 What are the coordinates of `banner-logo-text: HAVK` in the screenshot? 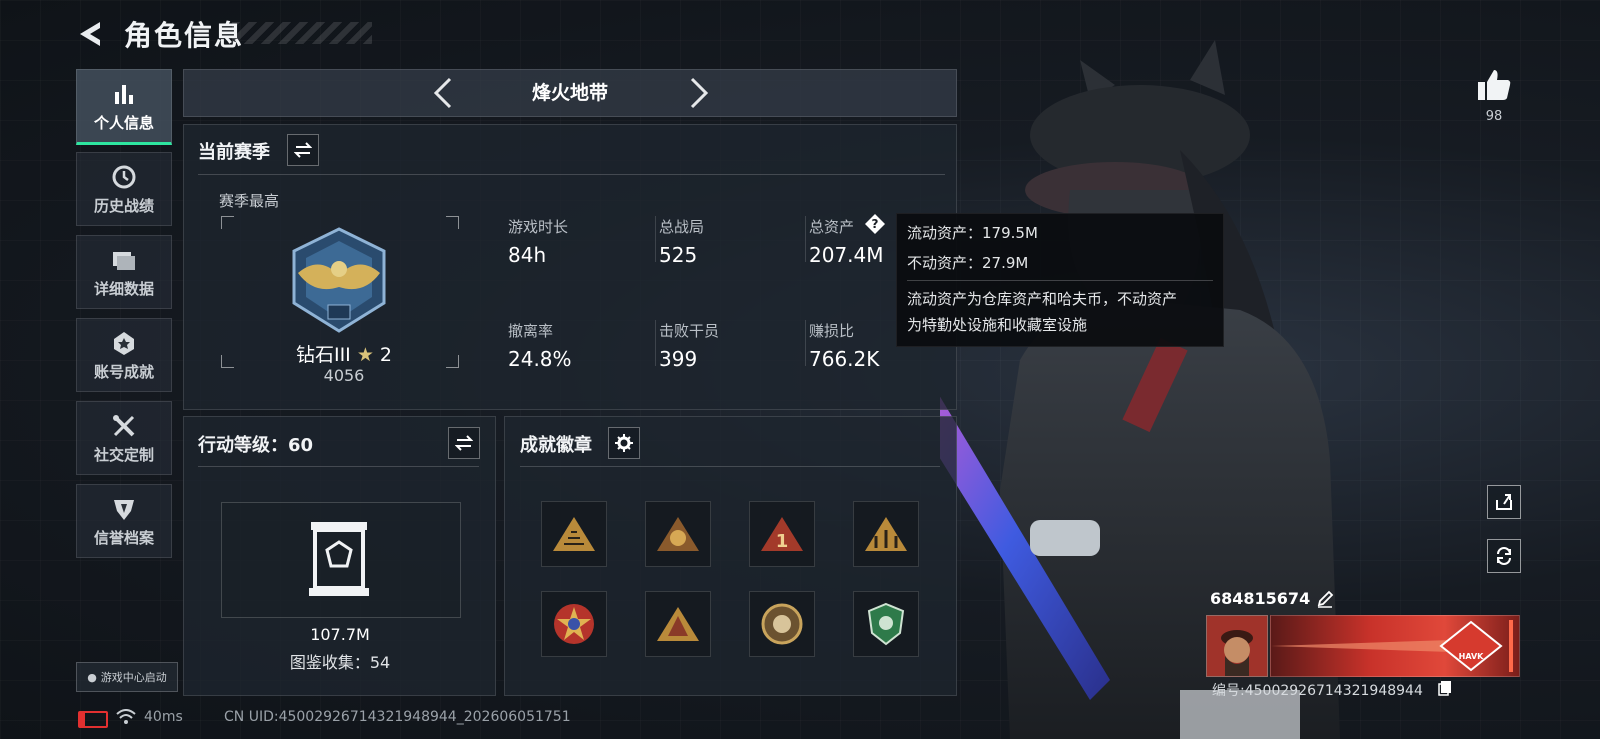 It's located at (1471, 656).